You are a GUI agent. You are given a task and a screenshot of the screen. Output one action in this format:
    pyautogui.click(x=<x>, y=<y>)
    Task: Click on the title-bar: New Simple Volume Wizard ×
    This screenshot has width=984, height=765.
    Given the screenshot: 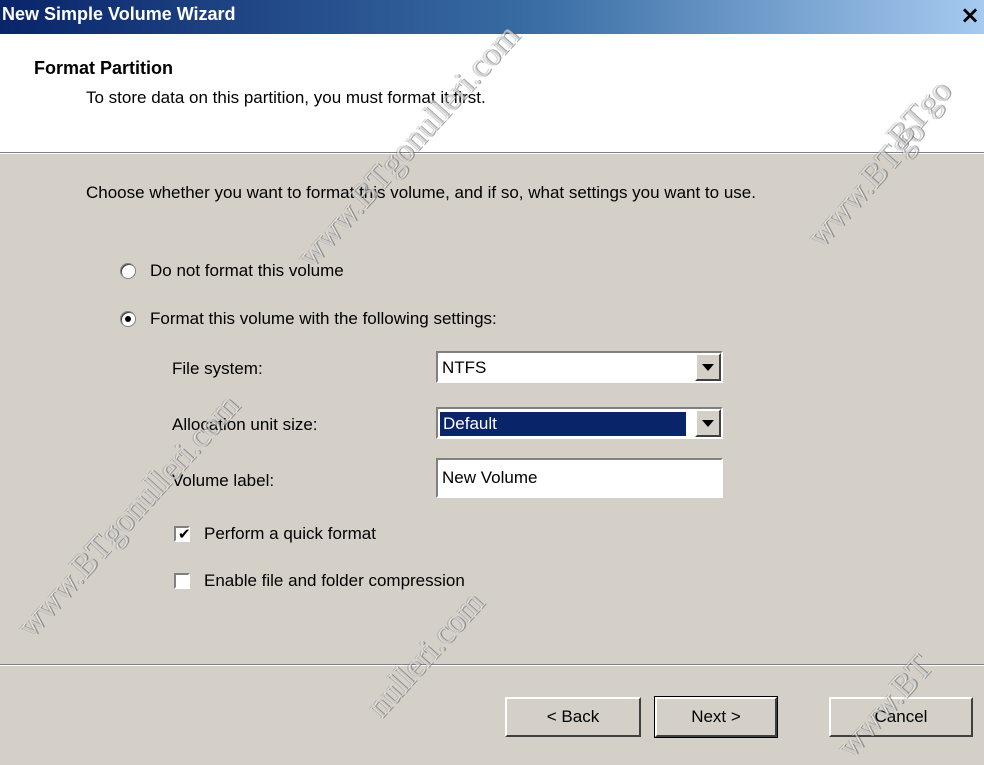 What is the action you would take?
    pyautogui.click(x=492, y=17)
    